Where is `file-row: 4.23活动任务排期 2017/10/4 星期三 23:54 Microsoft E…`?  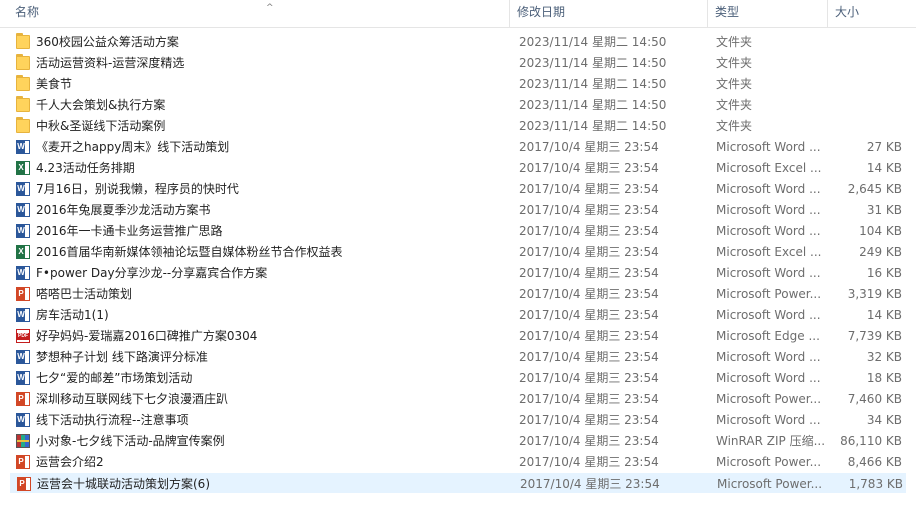 file-row: 4.23活动任务排期 2017/10/4 星期三 23:54 Microsoft E… is located at coordinates (458, 168).